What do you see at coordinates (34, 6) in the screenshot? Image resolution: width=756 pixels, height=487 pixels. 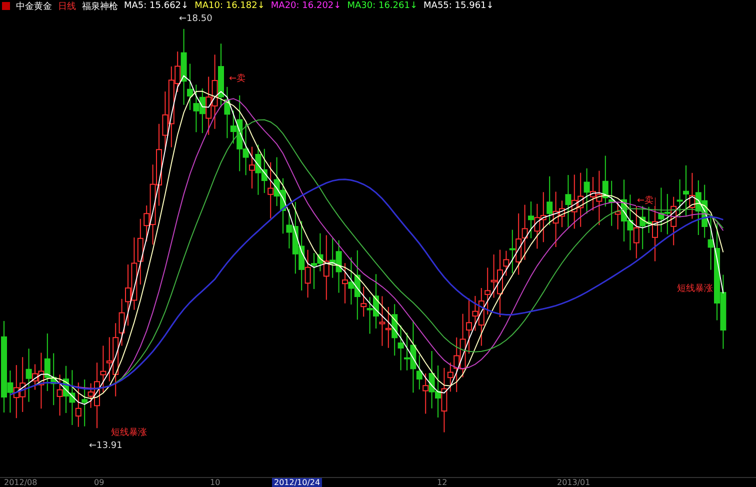 I see `header-label: 中金黄金` at bounding box center [34, 6].